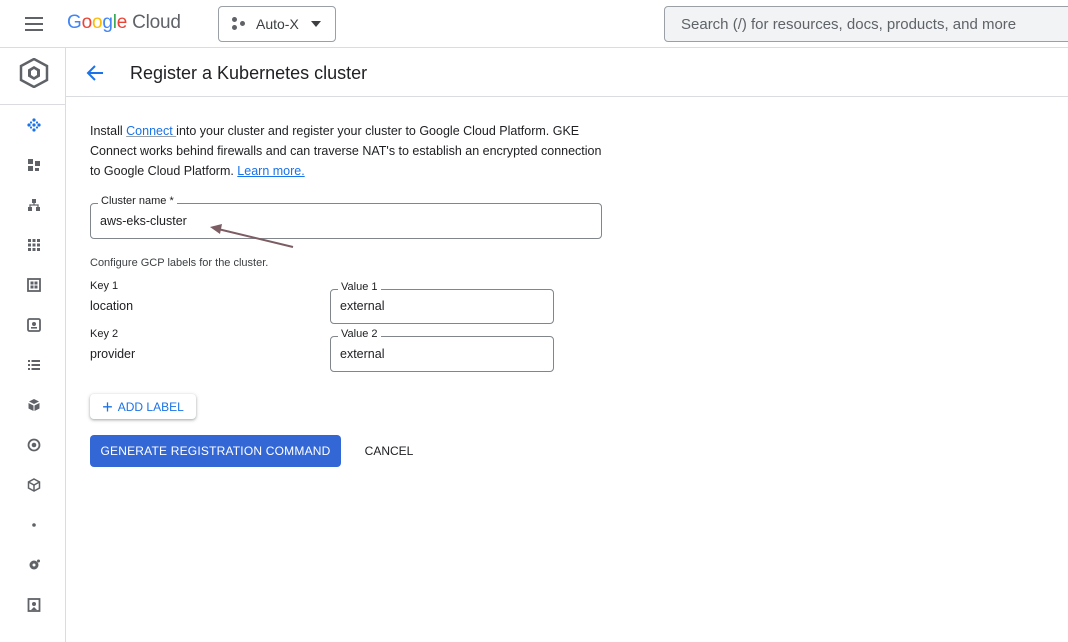 This screenshot has width=1068, height=642. What do you see at coordinates (34, 165) in the screenshot?
I see `workloads-icon` at bounding box center [34, 165].